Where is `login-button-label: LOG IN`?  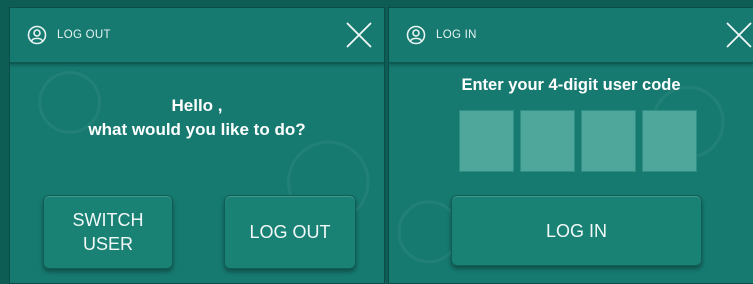
login-button-label: LOG IN is located at coordinates (576, 230).